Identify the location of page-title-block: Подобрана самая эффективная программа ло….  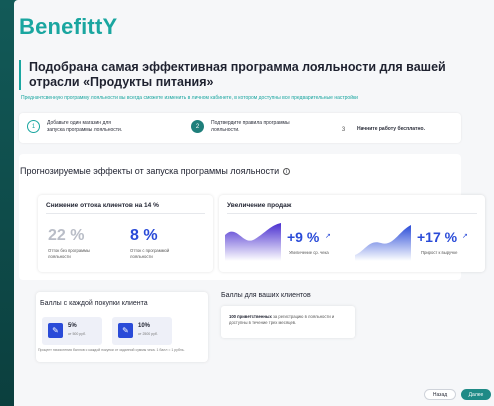
(239, 75).